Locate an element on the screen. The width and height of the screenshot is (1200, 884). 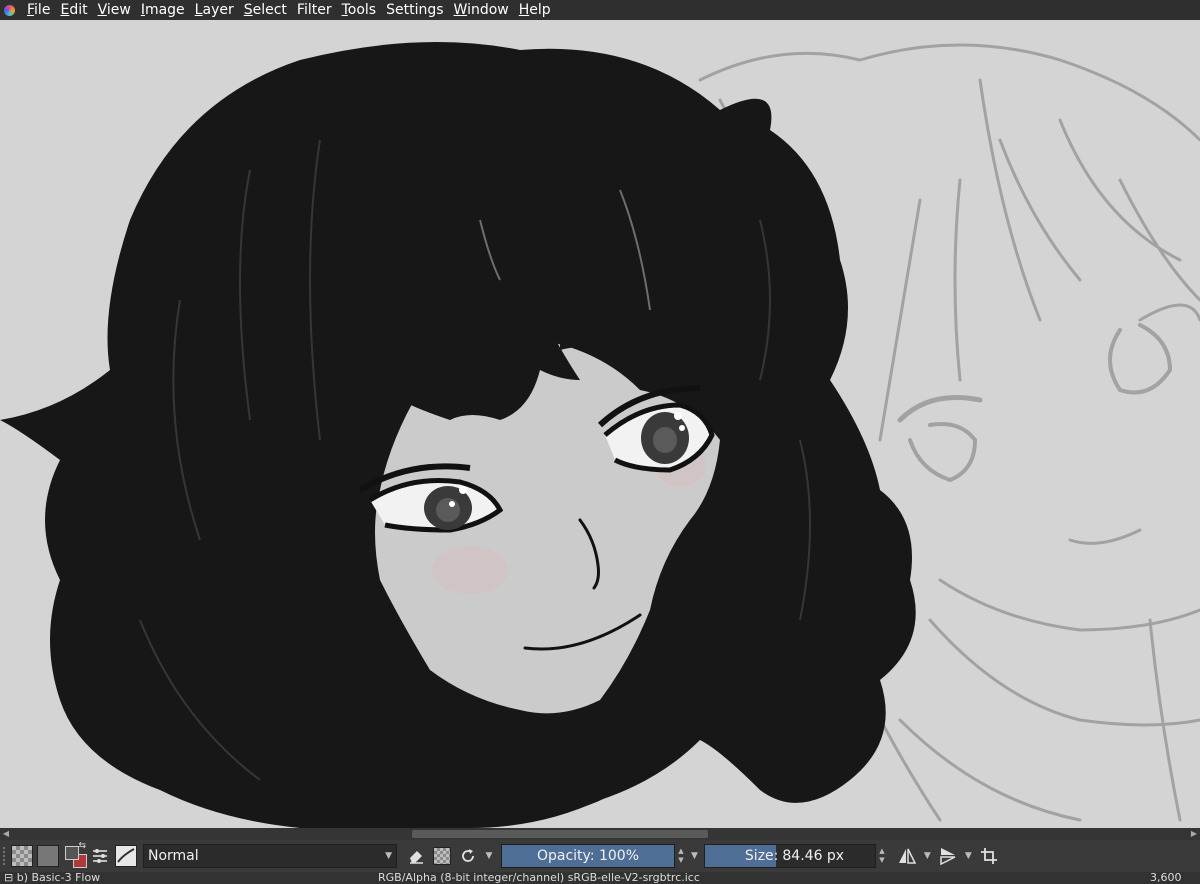
scroll-right-icon: ▶ is located at coordinates (1194, 834).